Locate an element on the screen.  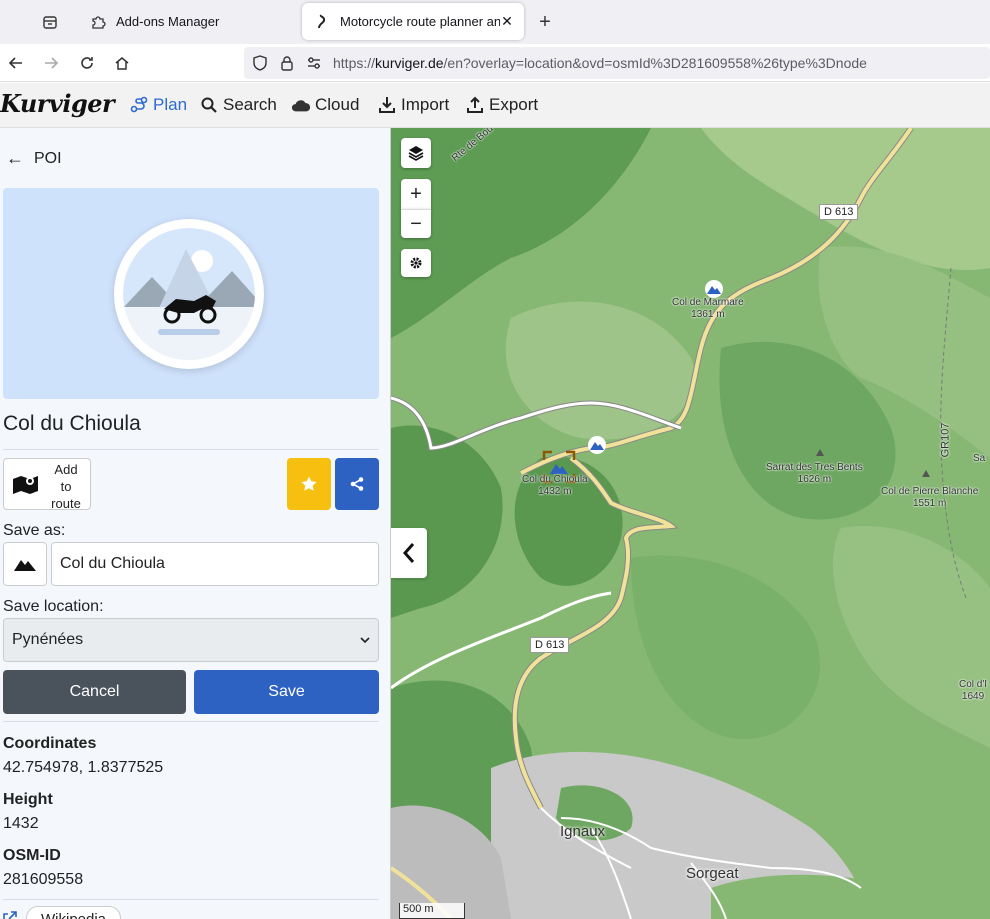
home-icon is located at coordinates (122, 63).